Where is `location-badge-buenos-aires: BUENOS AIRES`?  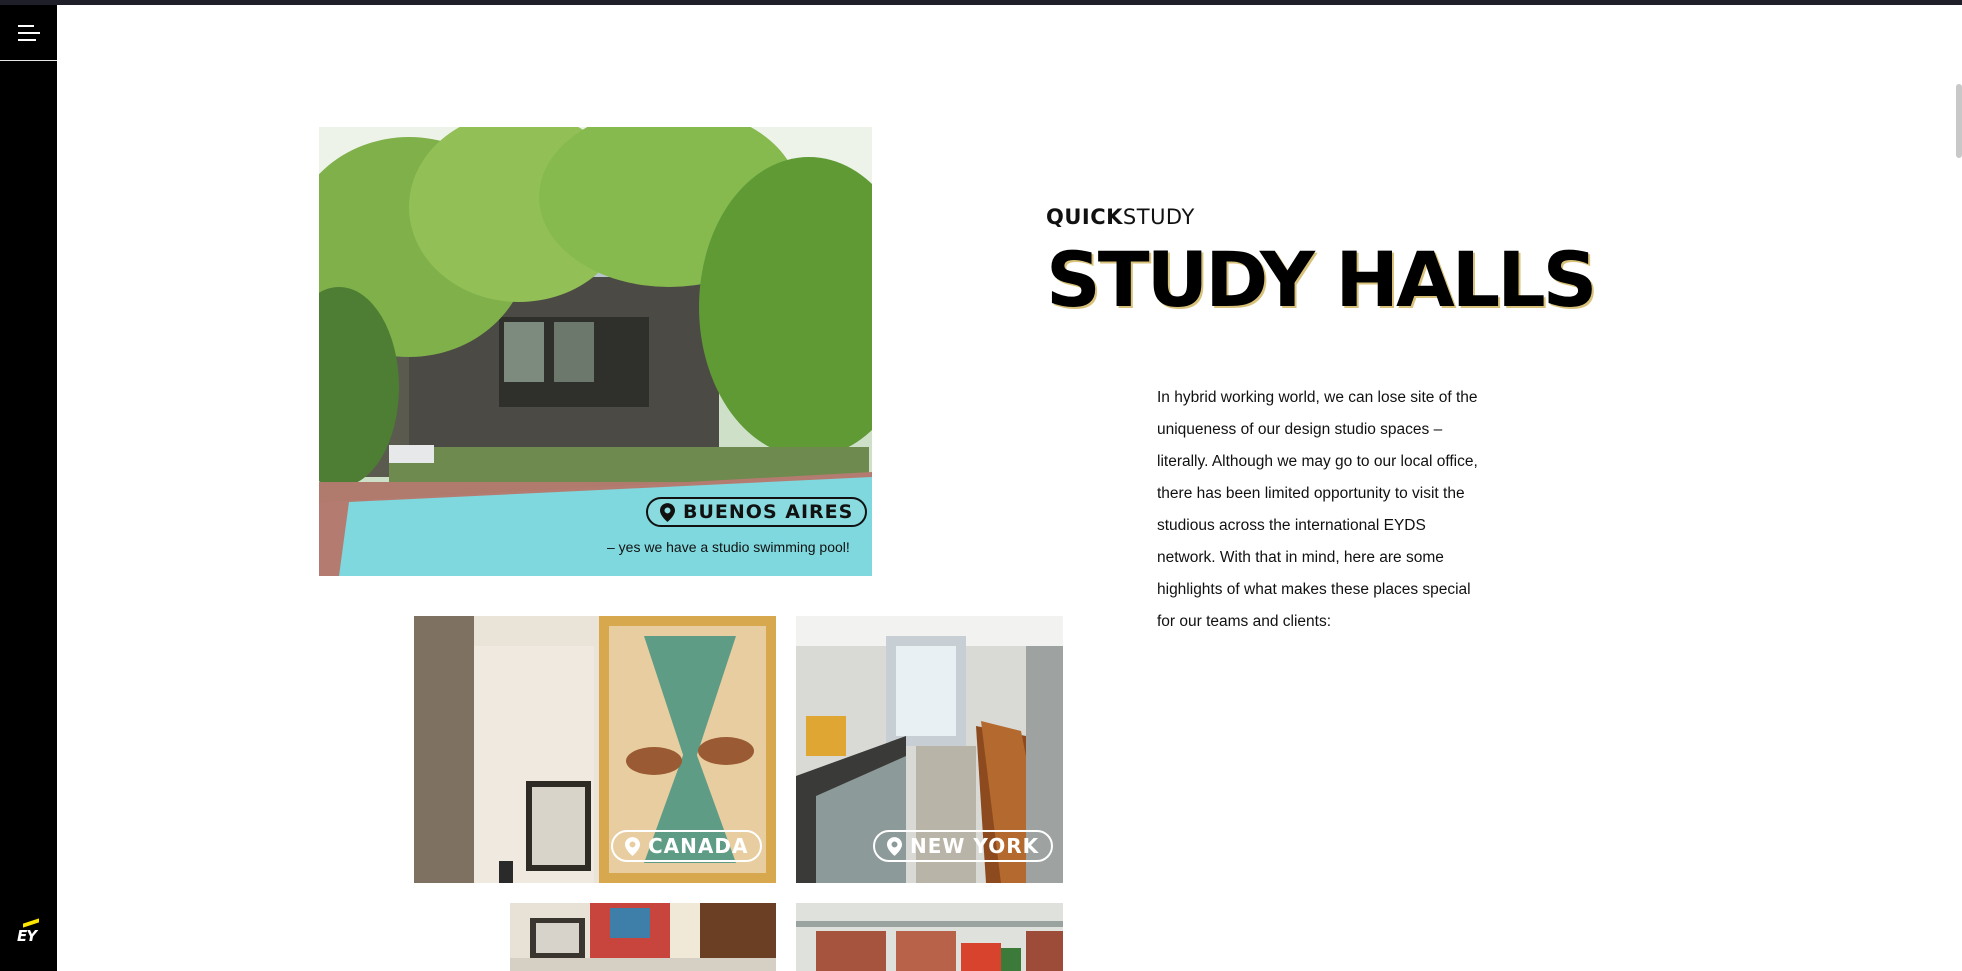 location-badge-buenos-aires: BUENOS AIRES is located at coordinates (757, 512).